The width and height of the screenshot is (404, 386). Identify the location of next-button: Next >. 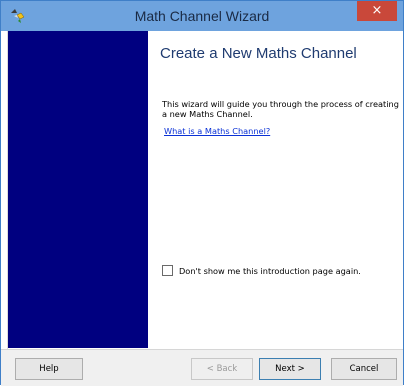
(290, 369).